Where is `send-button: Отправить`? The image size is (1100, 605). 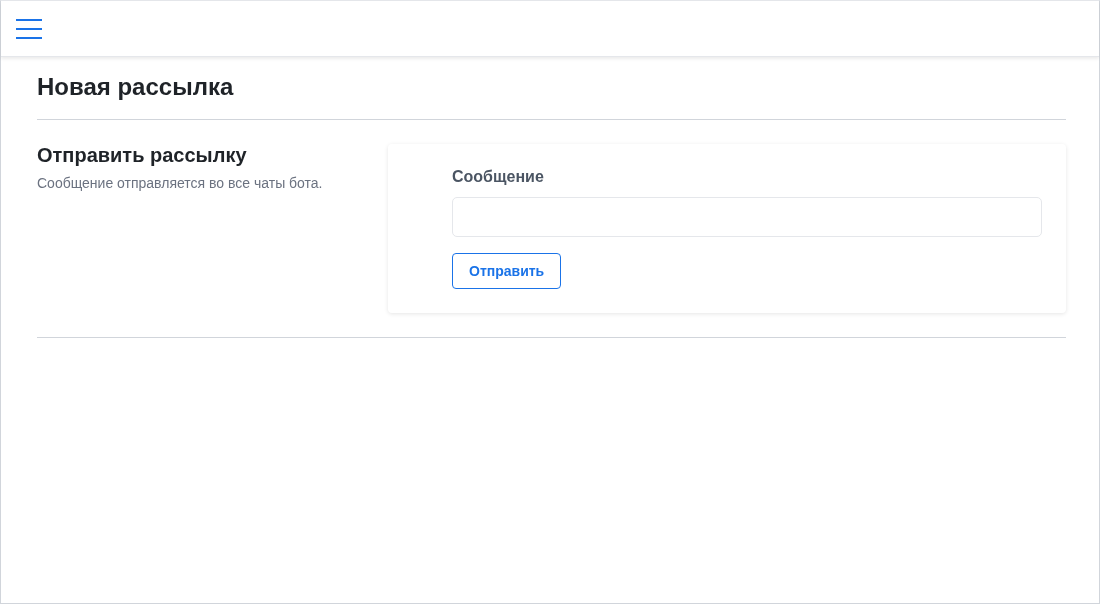 send-button: Отправить is located at coordinates (507, 271).